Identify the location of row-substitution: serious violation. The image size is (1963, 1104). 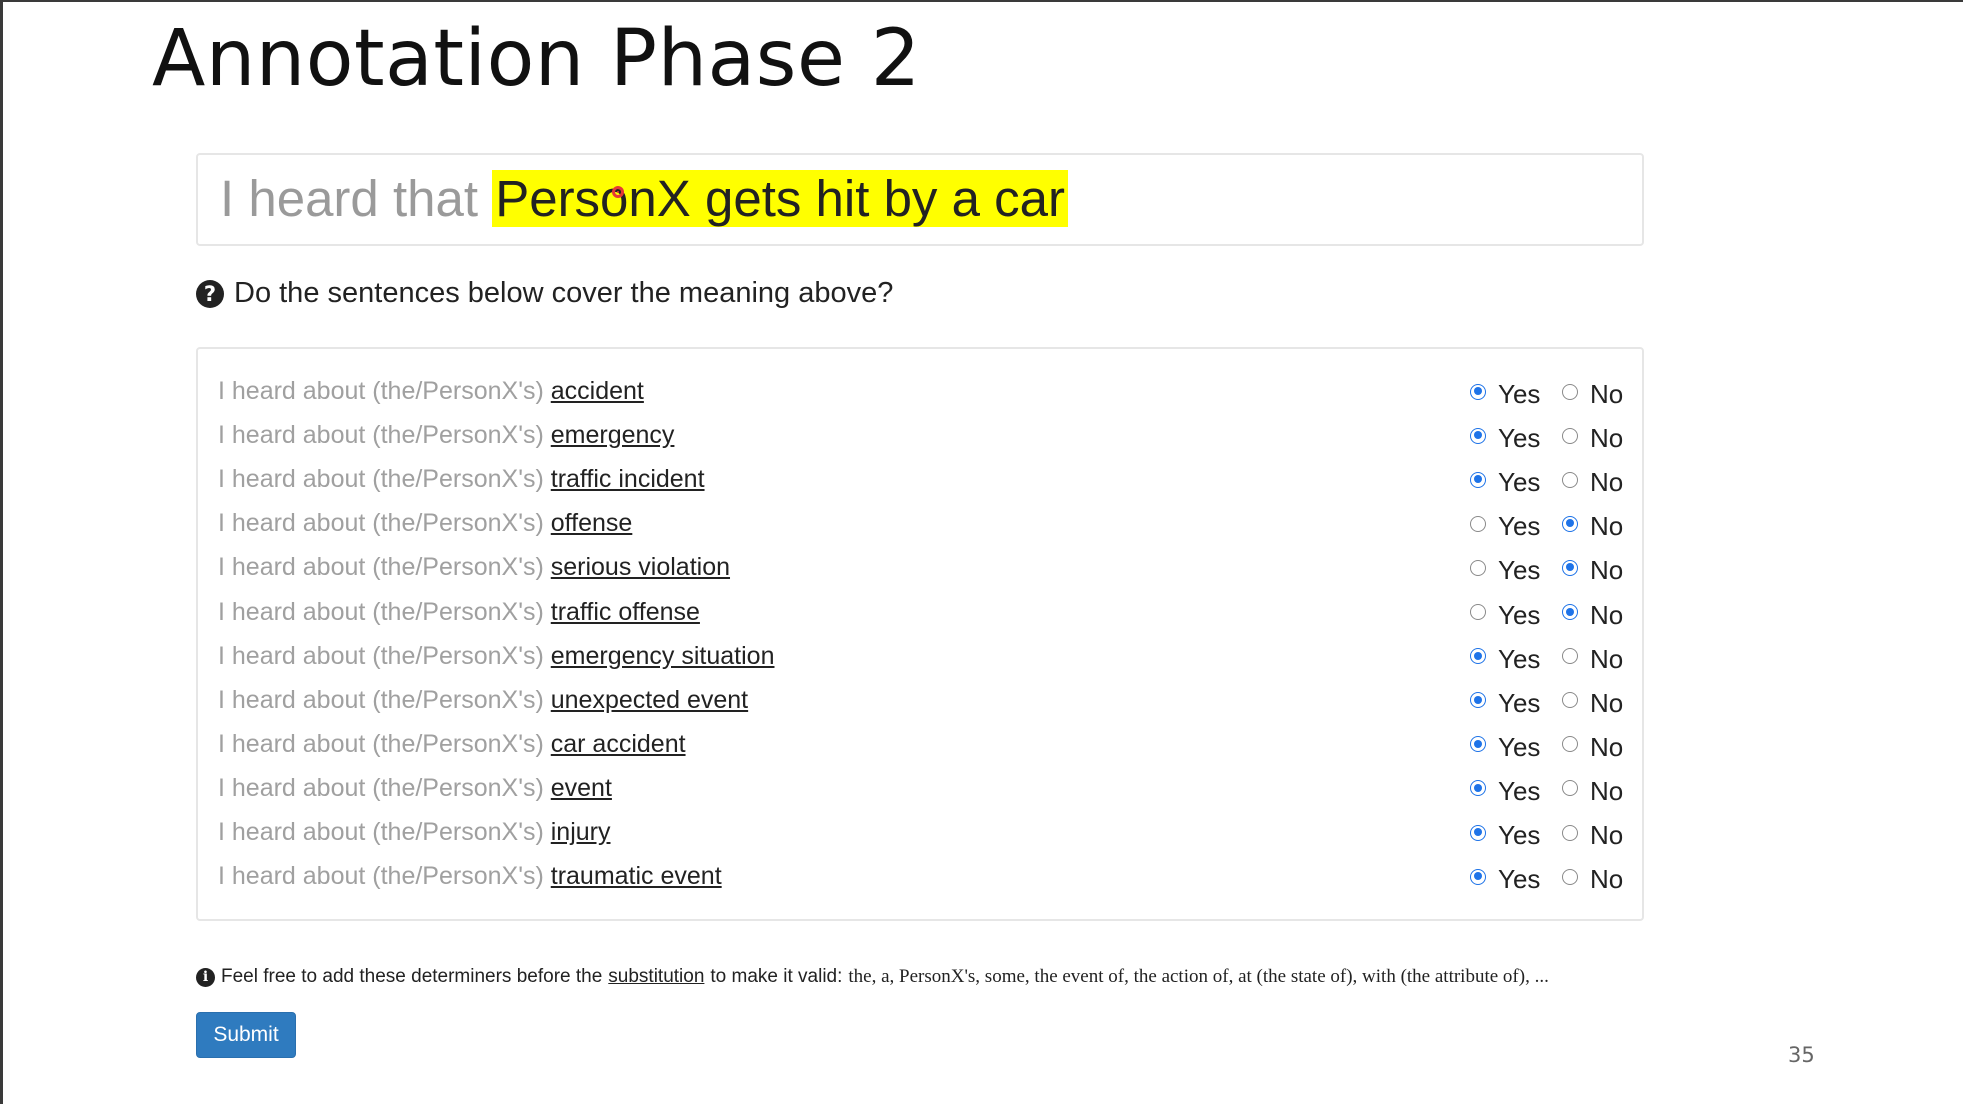
(640, 567).